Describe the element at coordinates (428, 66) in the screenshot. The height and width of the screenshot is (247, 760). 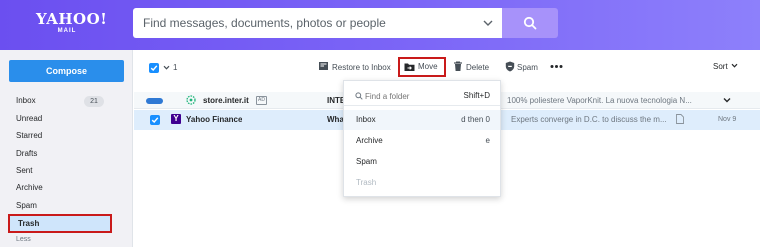
I see `move-button-label: Move` at that location.